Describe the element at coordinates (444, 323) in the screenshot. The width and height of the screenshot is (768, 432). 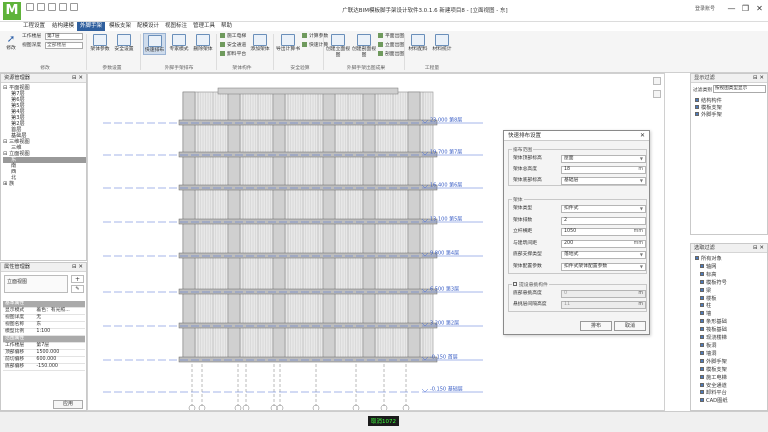
I see `level-label: 3.200 第2层` at that location.